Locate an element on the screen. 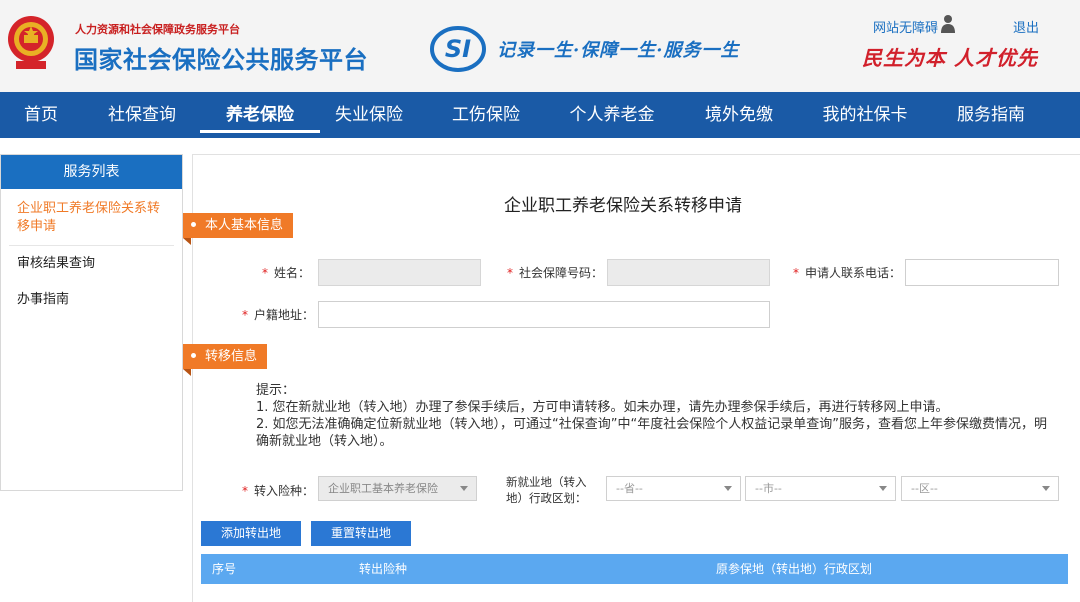 Image resolution: width=1080 pixels, height=602 pixels. section-basic-info: 本人基本信息 is located at coordinates (238, 229).